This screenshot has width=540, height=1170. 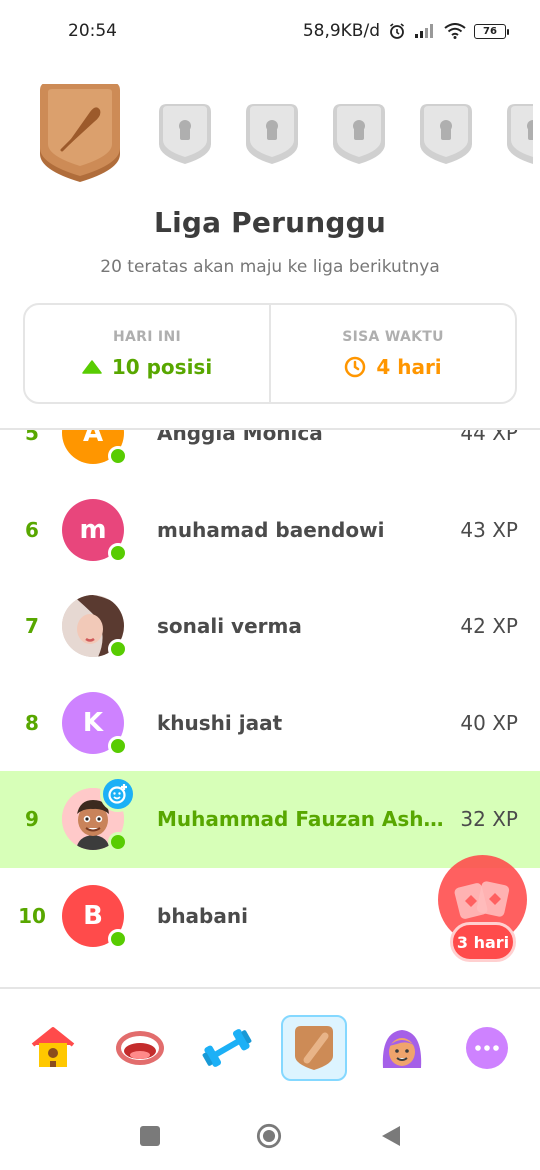 What do you see at coordinates (455, 31) in the screenshot?
I see `wifi-icon` at bounding box center [455, 31].